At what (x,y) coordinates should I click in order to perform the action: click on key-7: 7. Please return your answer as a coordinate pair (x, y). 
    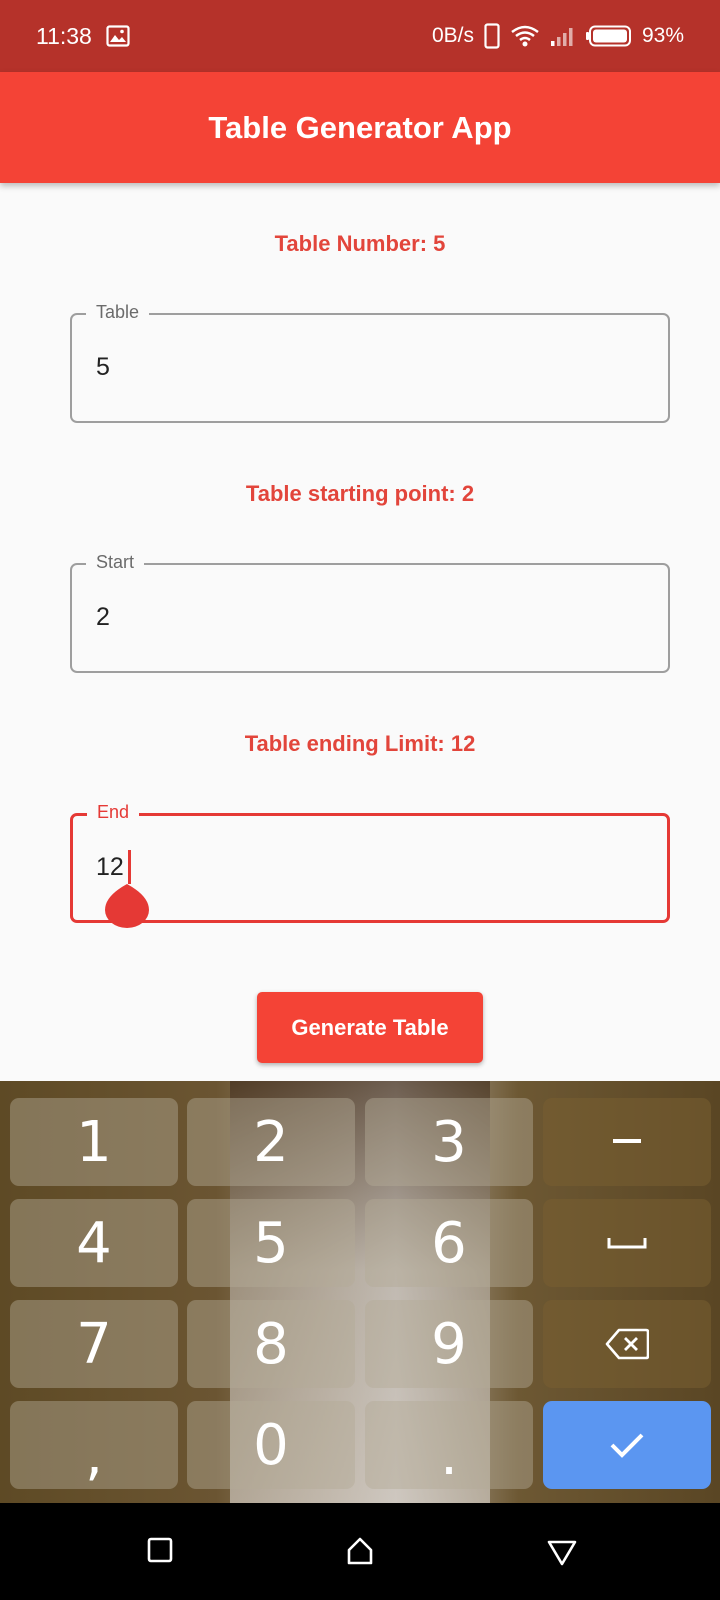
    Looking at the image, I should click on (94, 1344).